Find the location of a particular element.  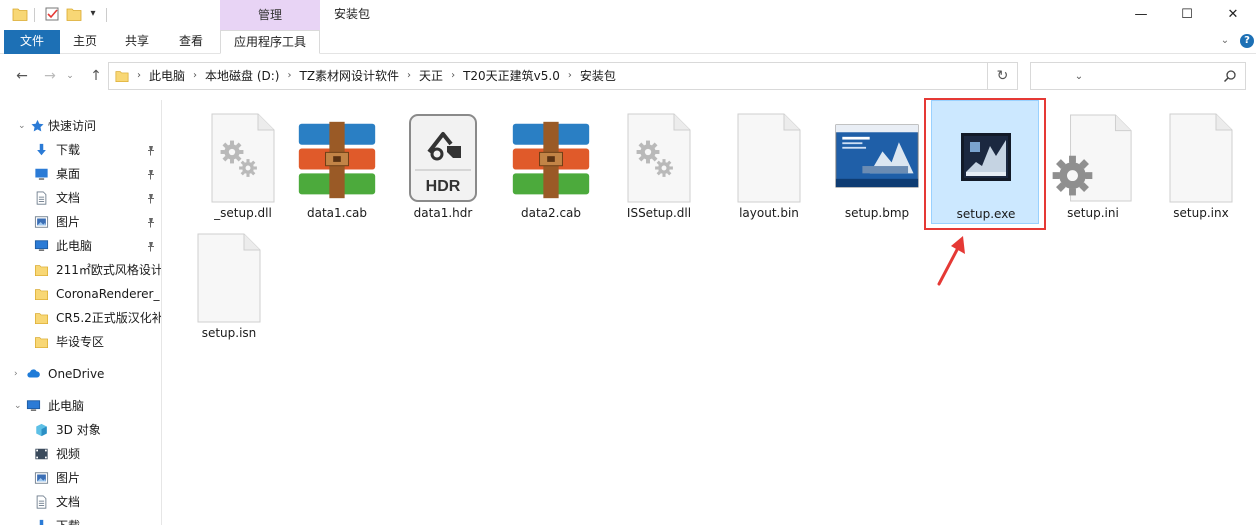

file-item: HDR data1.hdr is located at coordinates (443, 162).